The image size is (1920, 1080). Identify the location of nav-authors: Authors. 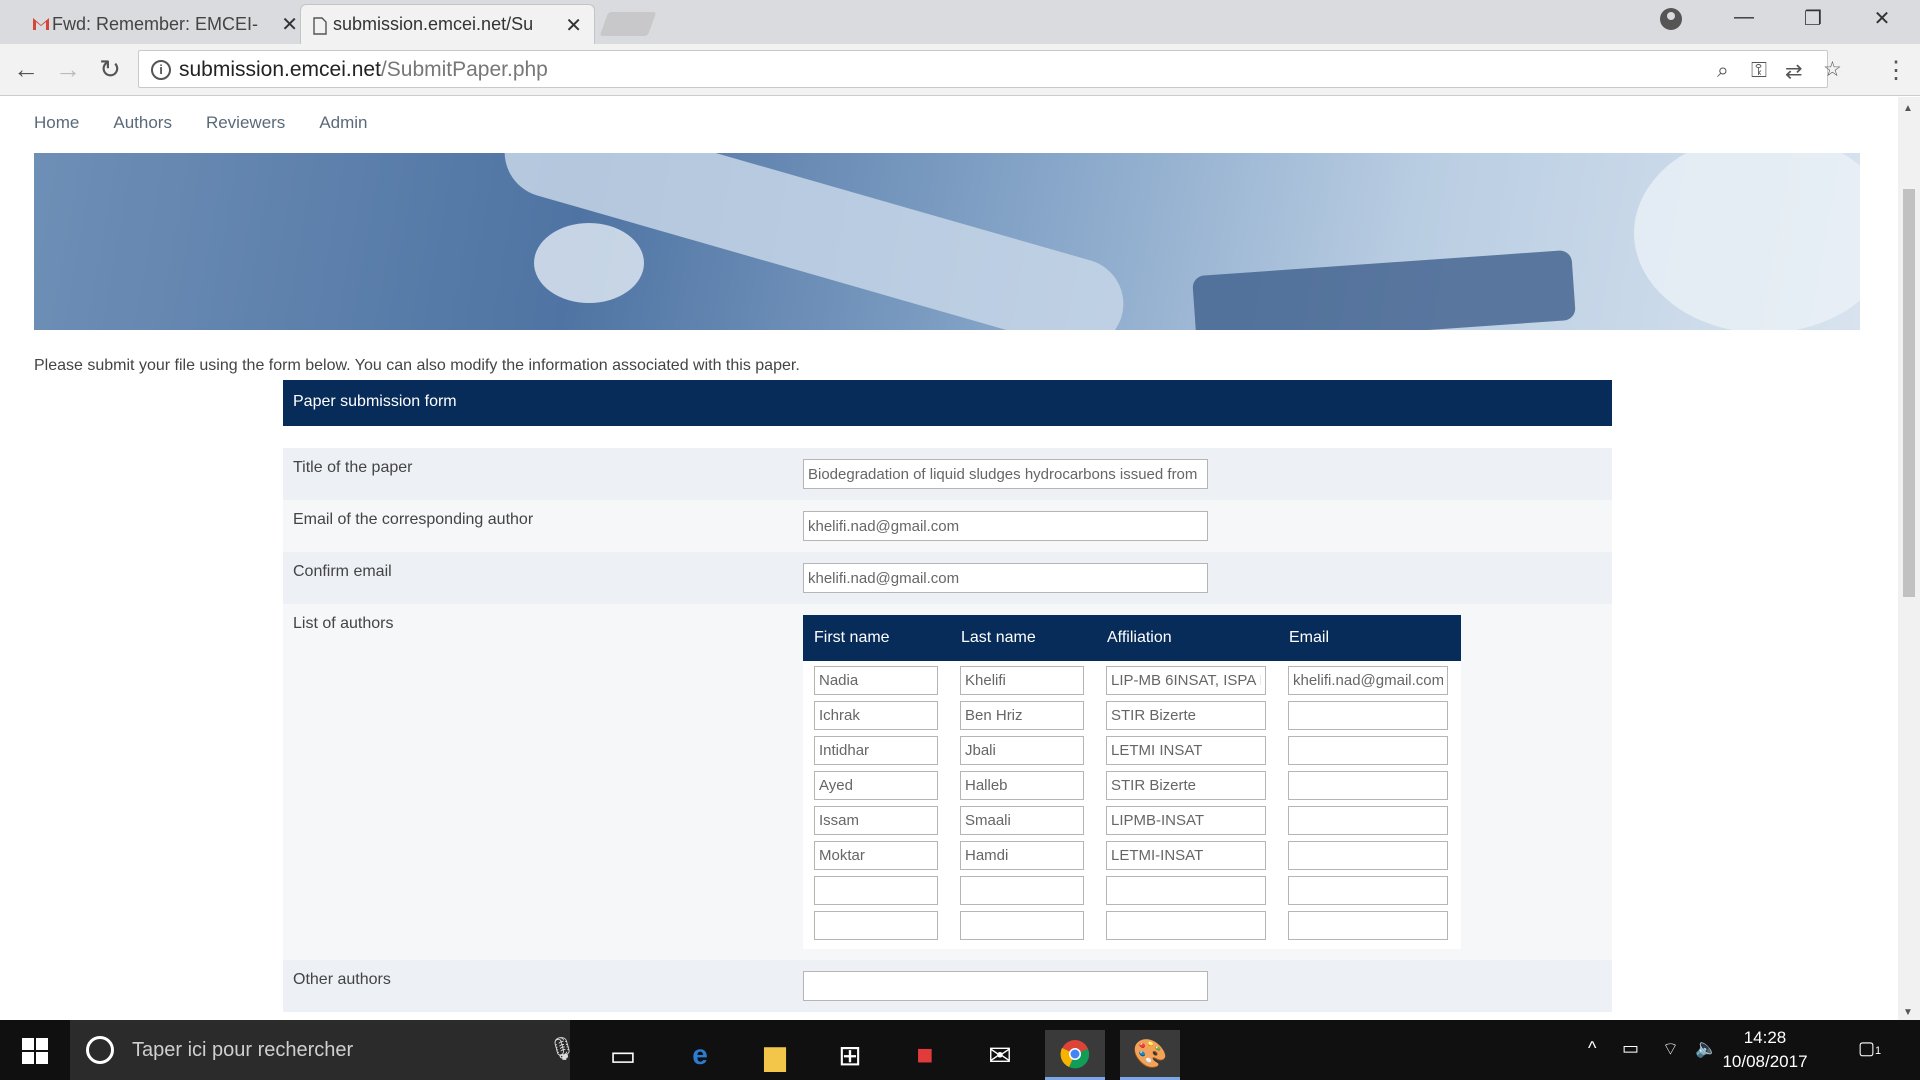
(142, 123).